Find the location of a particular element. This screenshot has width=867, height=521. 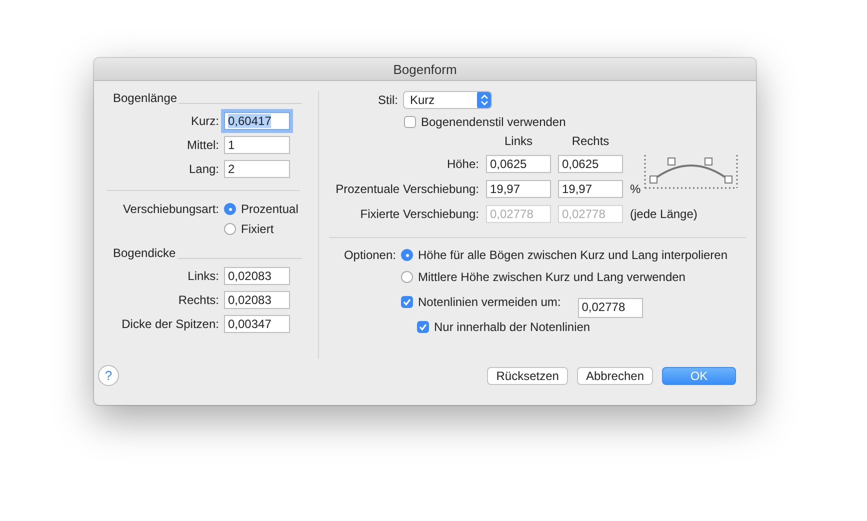

input-field: 0,60417 is located at coordinates (257, 121).